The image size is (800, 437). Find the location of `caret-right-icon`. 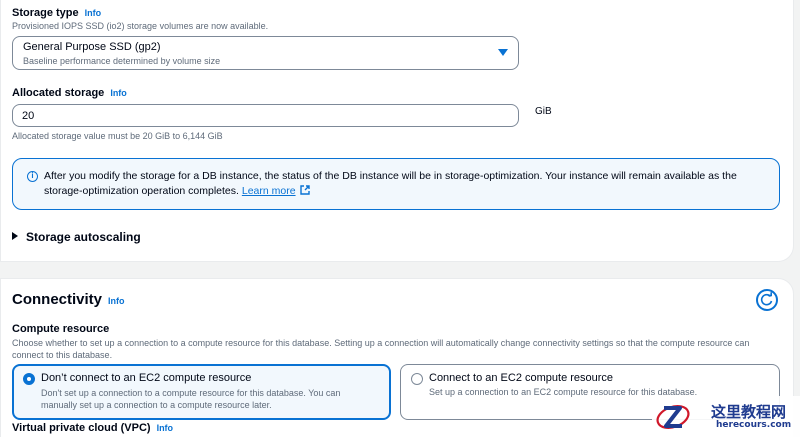

caret-right-icon is located at coordinates (15, 236).